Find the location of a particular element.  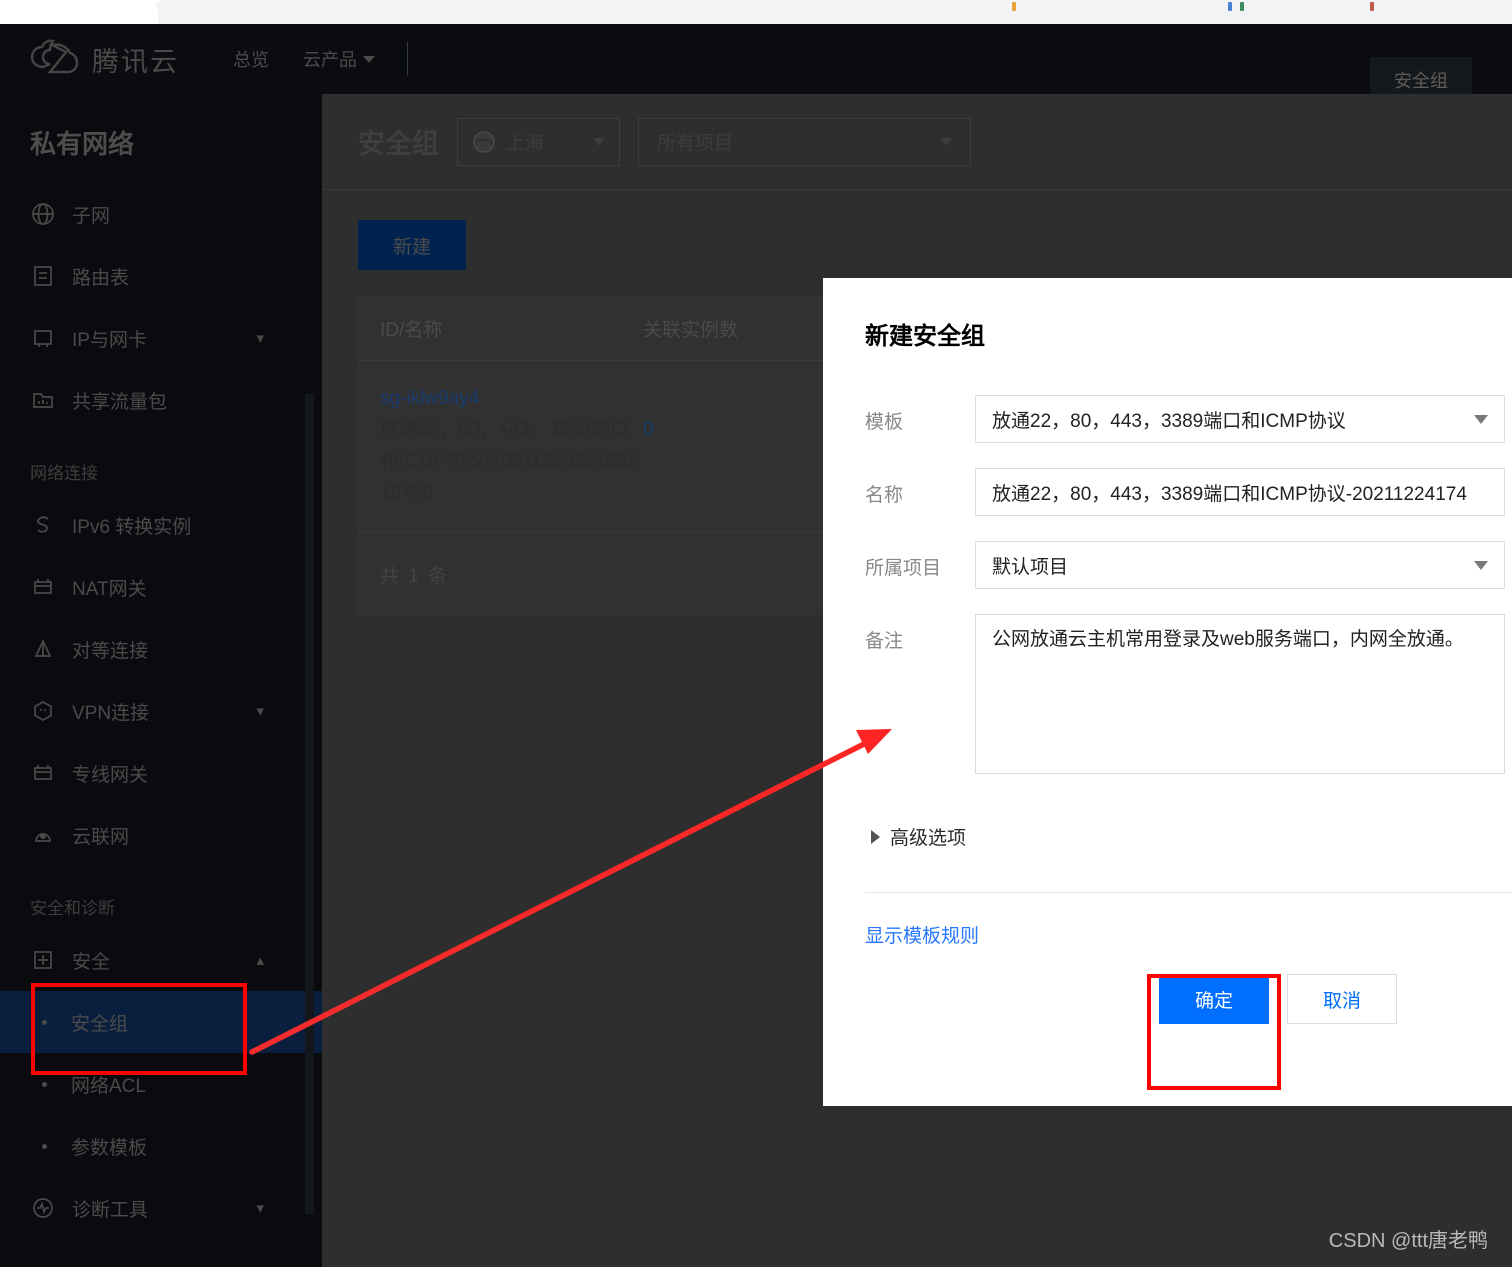

topnav-link-products: 云产品 is located at coordinates (339, 59).